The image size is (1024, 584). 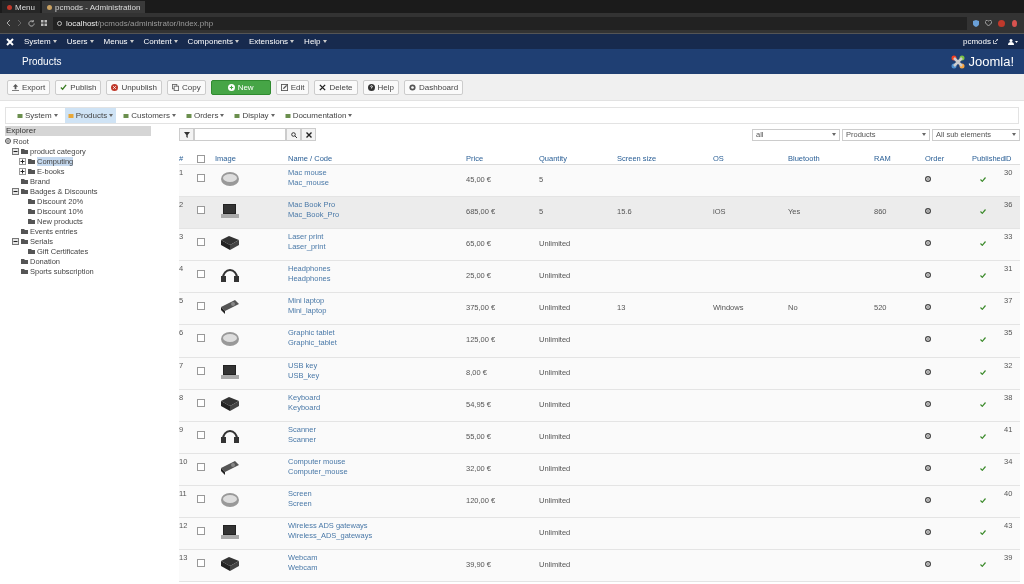 I want to click on unpublish-button: Unpublish, so click(x=134, y=87).